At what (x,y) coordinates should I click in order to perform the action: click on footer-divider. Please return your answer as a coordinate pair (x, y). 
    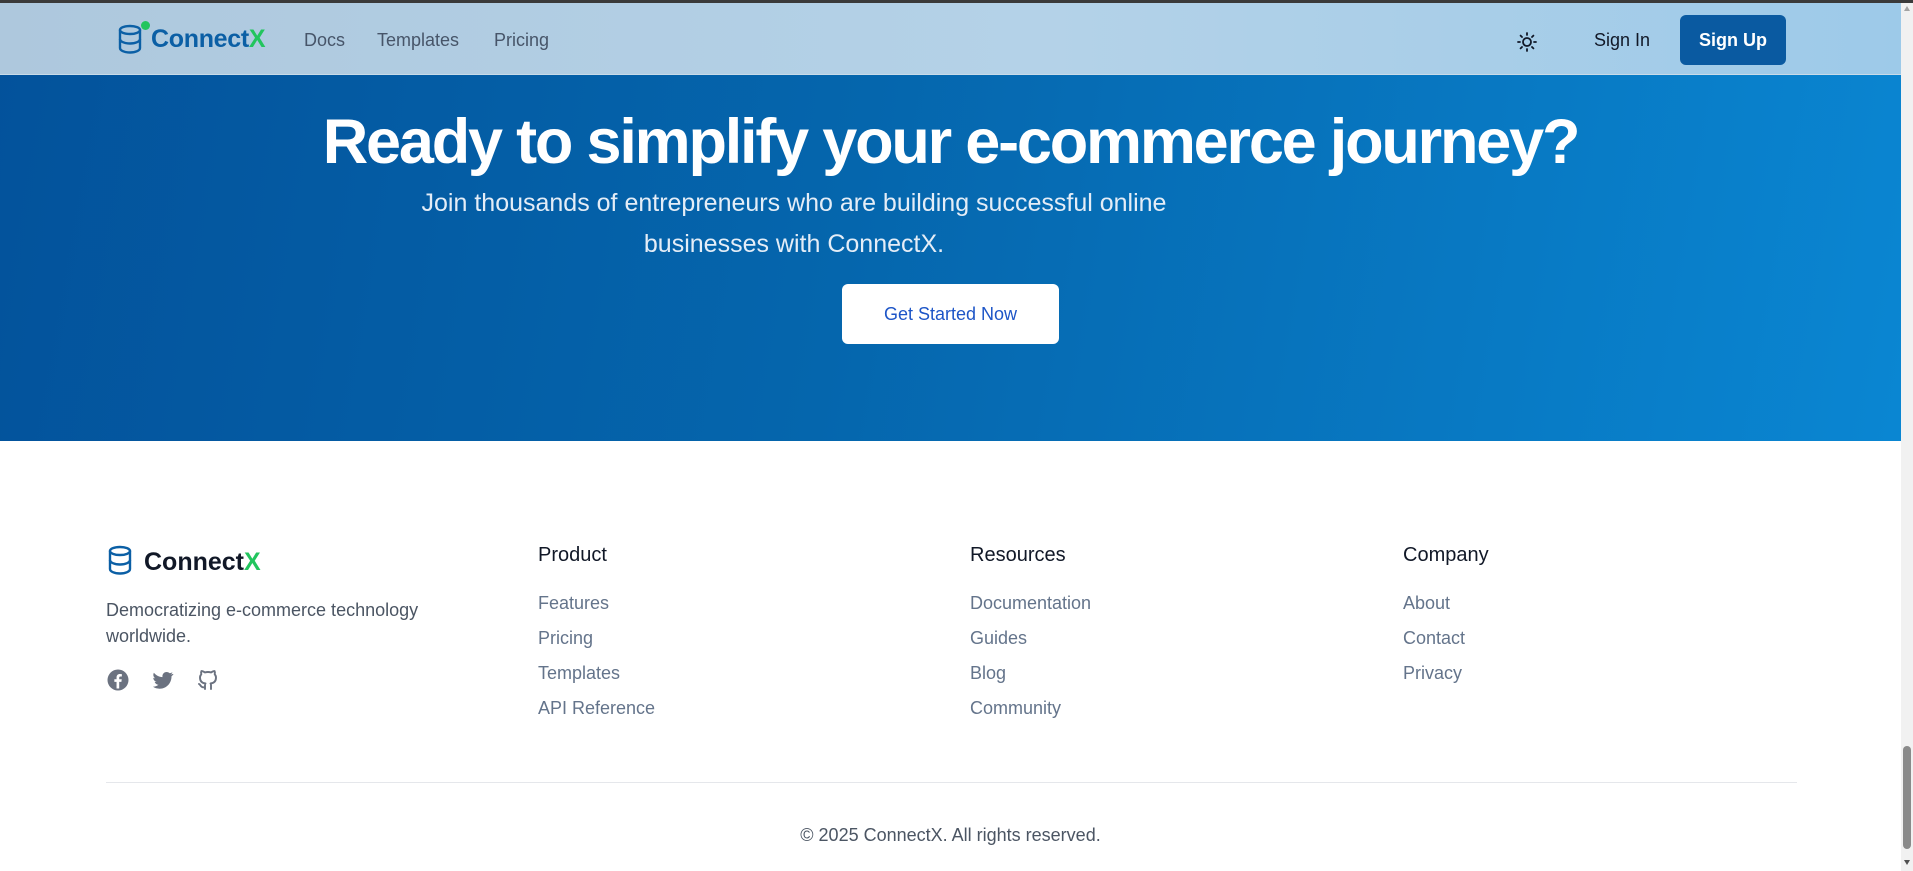
    Looking at the image, I should click on (951, 782).